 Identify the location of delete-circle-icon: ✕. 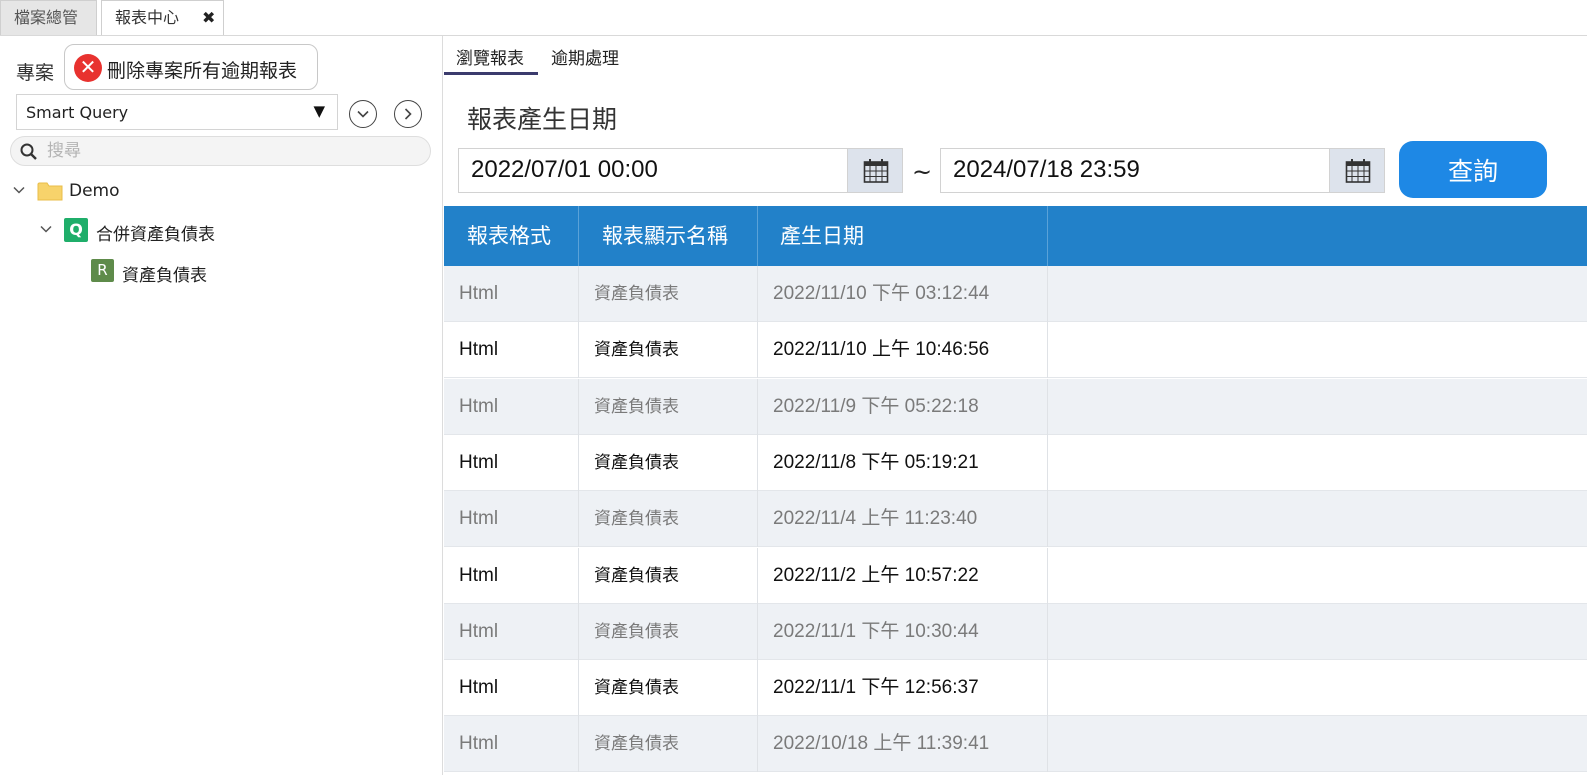
(88, 68).